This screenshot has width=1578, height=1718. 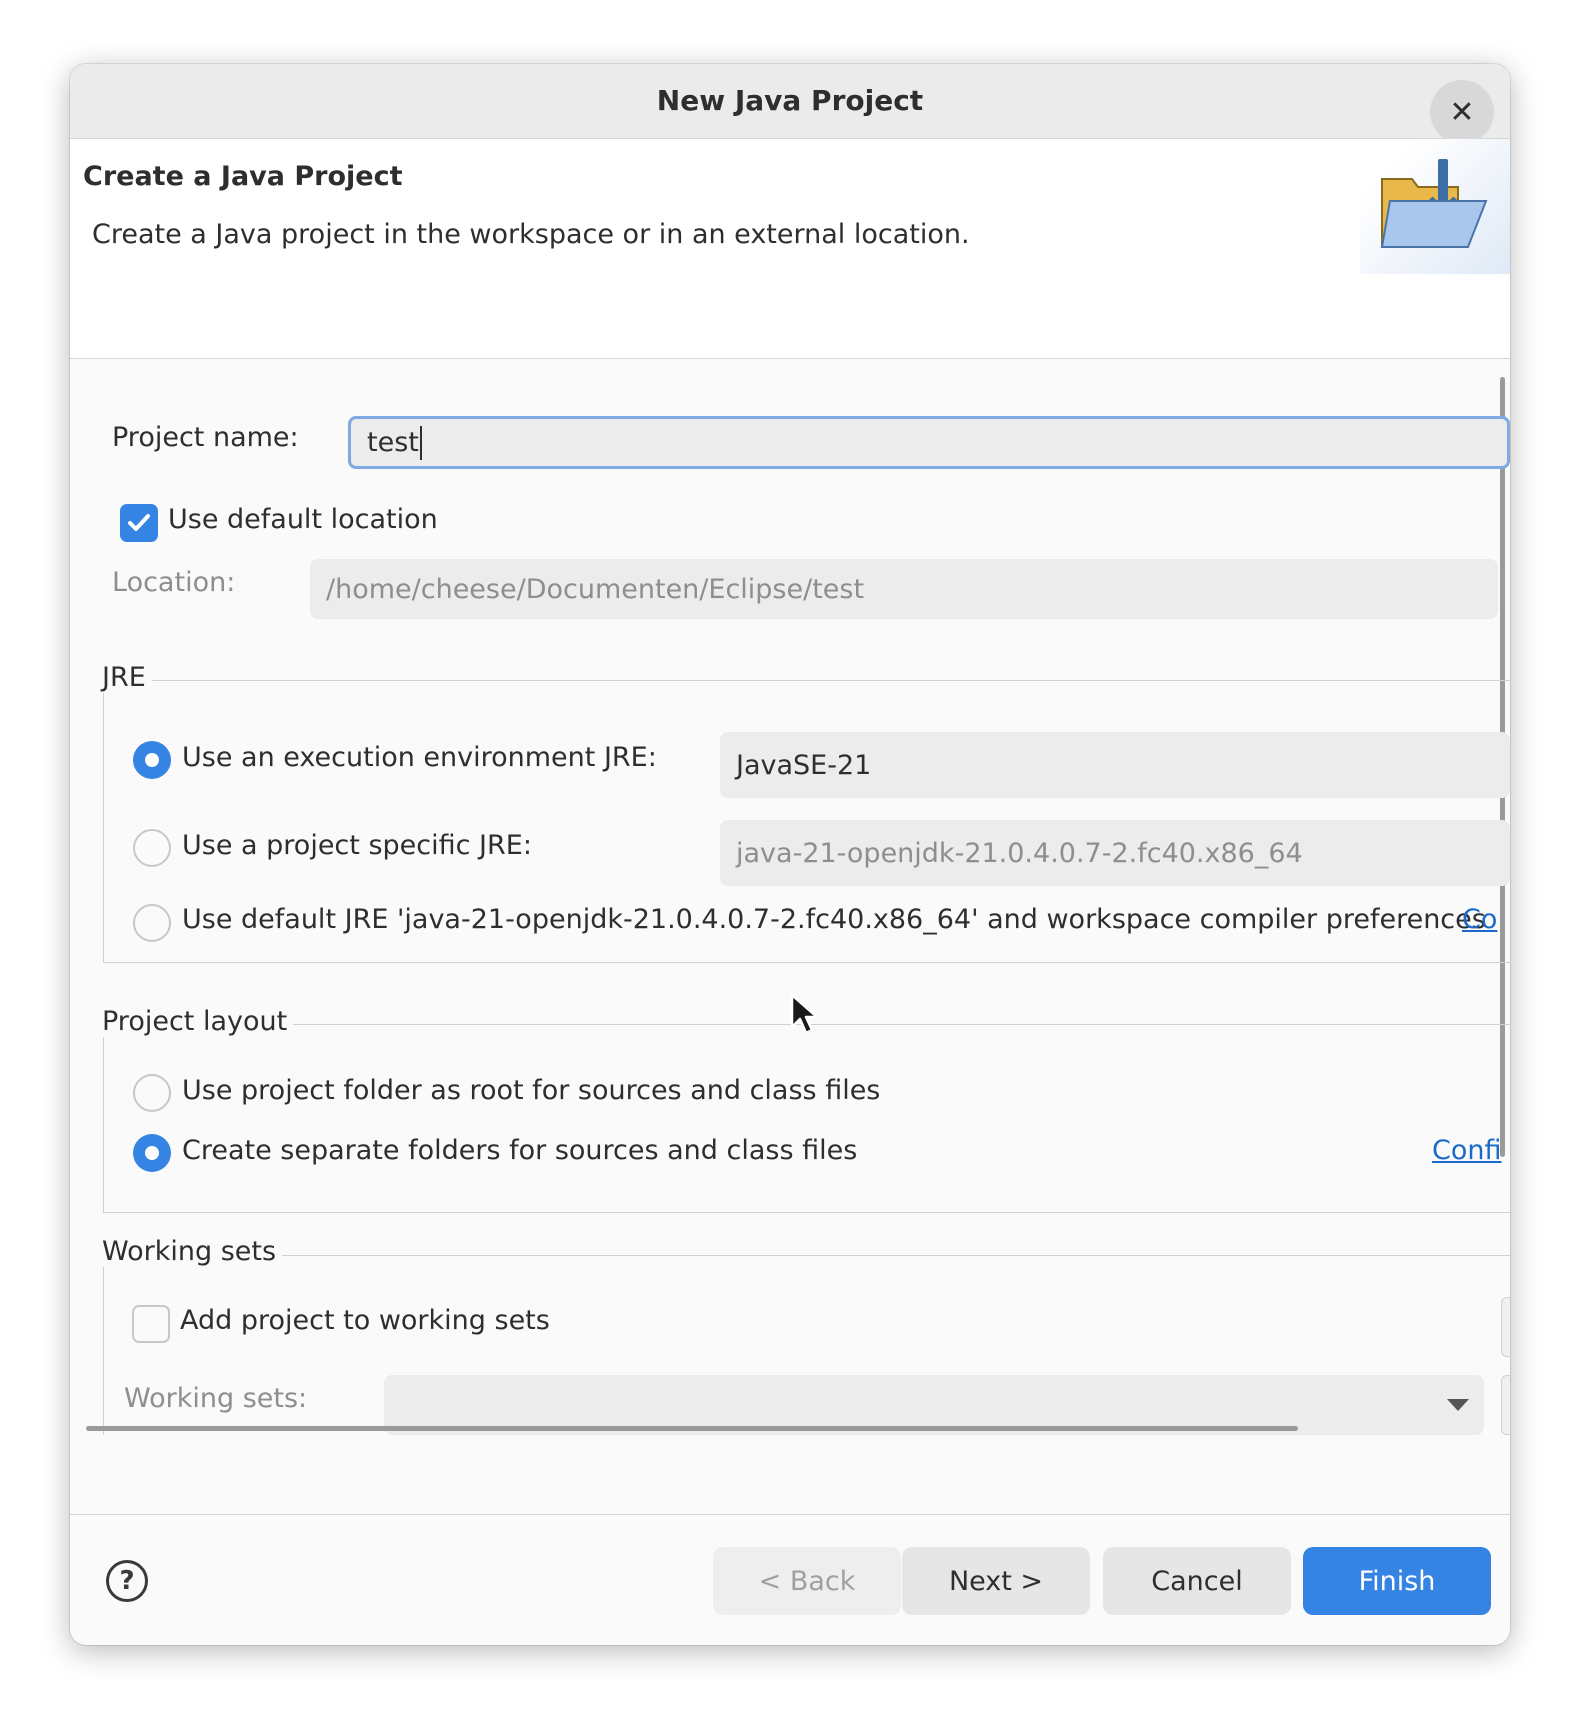 I want to click on project-name-value: test, so click(x=393, y=442).